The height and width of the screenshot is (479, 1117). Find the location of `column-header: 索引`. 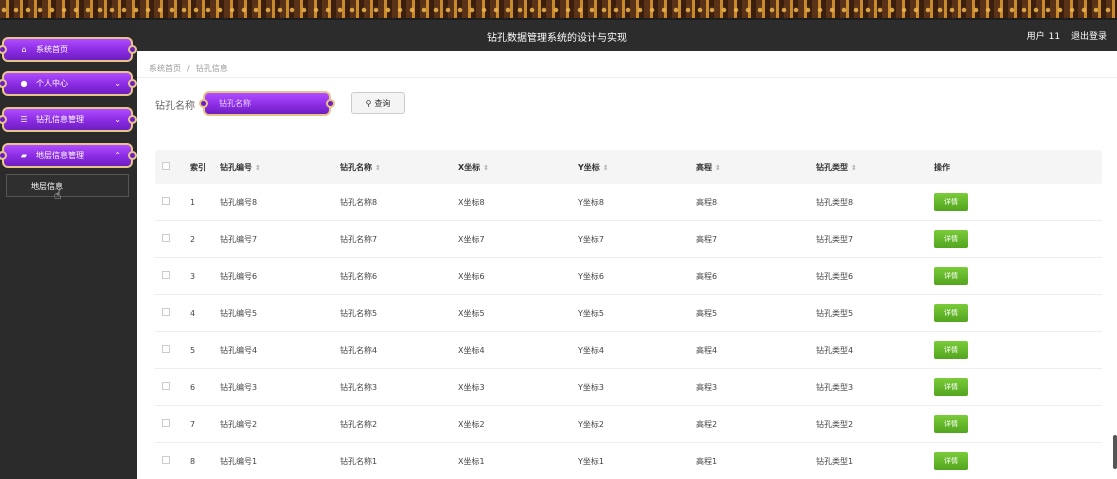

column-header: 索引 is located at coordinates (198, 167).